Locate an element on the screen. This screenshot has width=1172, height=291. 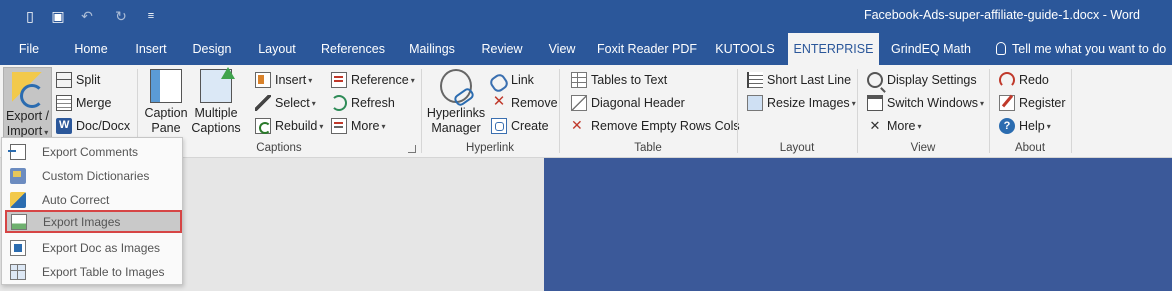
multiple-captions-button: Multiple Captions is located at coordinates (216, 101).